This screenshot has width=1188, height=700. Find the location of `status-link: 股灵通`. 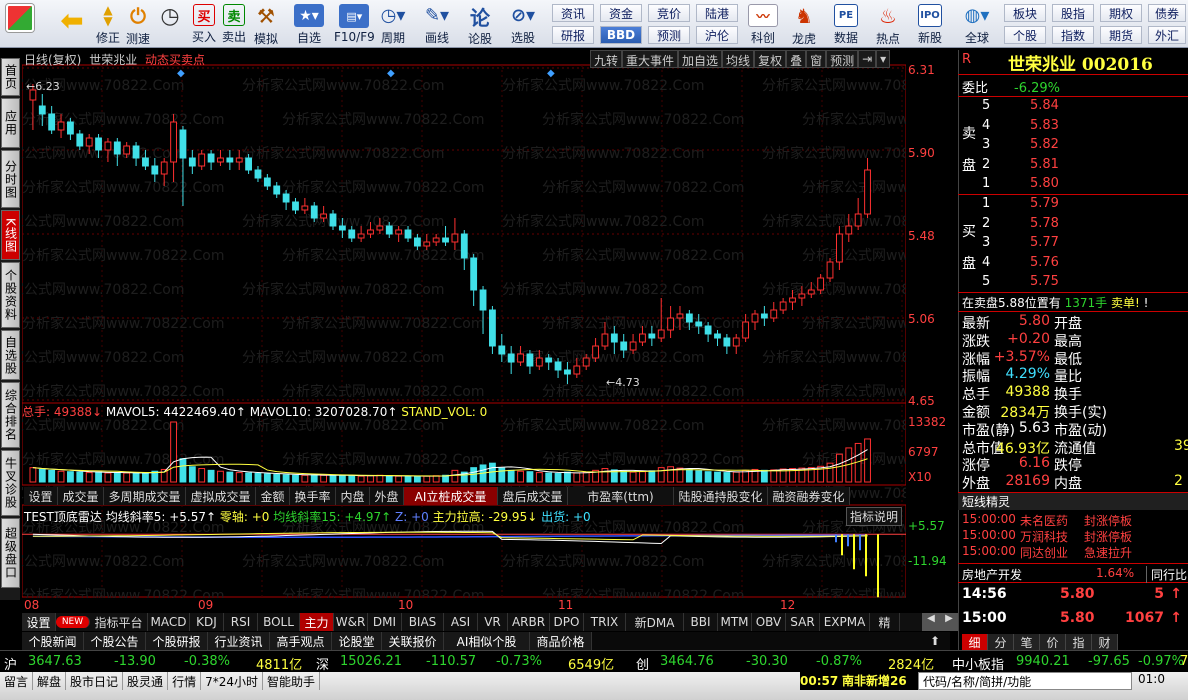

status-link: 股灵通 is located at coordinates (146, 681).